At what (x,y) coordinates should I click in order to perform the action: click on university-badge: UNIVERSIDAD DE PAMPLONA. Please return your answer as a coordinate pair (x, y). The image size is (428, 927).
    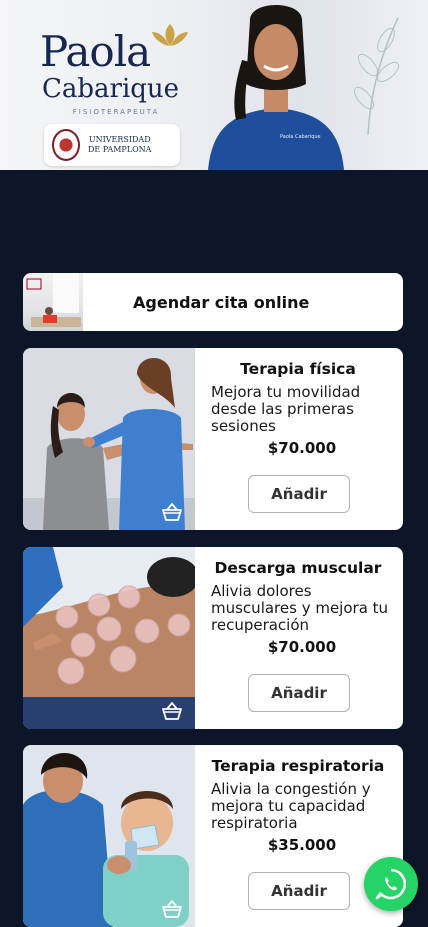
    Looking at the image, I should click on (112, 145).